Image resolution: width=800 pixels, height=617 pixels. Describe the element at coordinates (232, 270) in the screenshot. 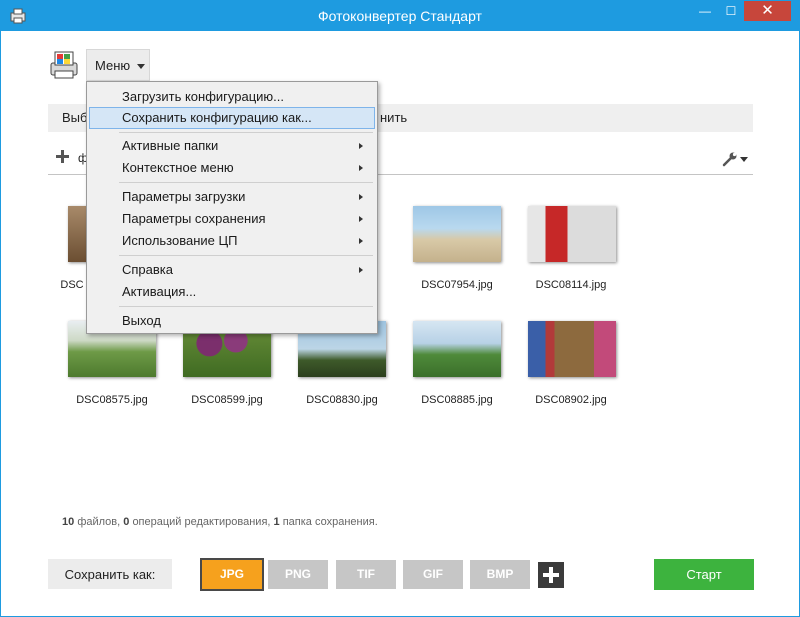

I see `menu-item-help: Справка` at that location.